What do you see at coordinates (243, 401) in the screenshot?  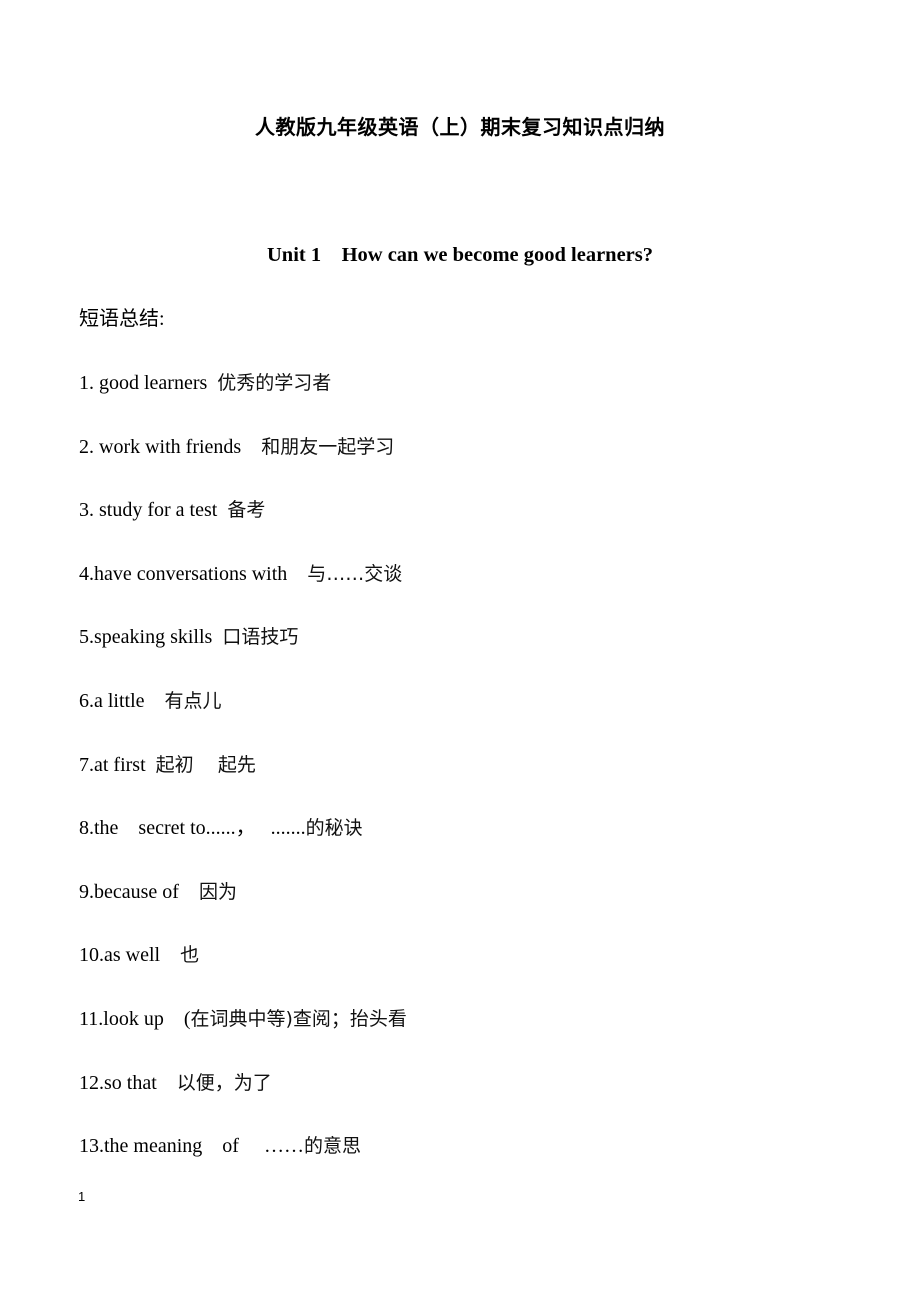 I see `phrase-item: 1. good learners 优秀的学习者` at bounding box center [243, 401].